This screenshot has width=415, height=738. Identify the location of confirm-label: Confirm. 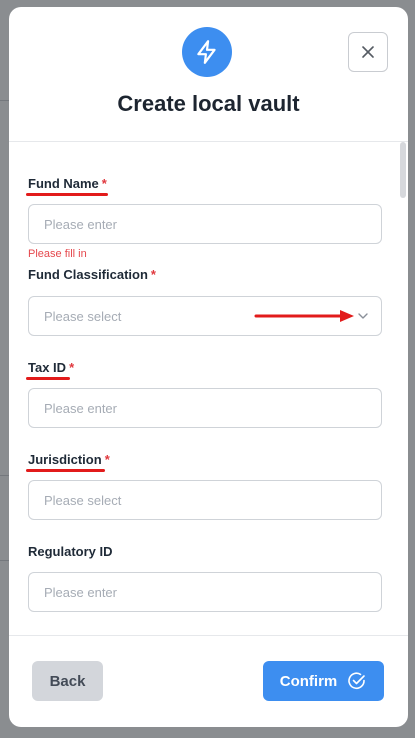
(308, 681).